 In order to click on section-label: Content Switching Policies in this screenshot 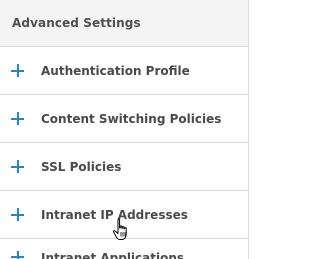, I will do `click(131, 118)`.